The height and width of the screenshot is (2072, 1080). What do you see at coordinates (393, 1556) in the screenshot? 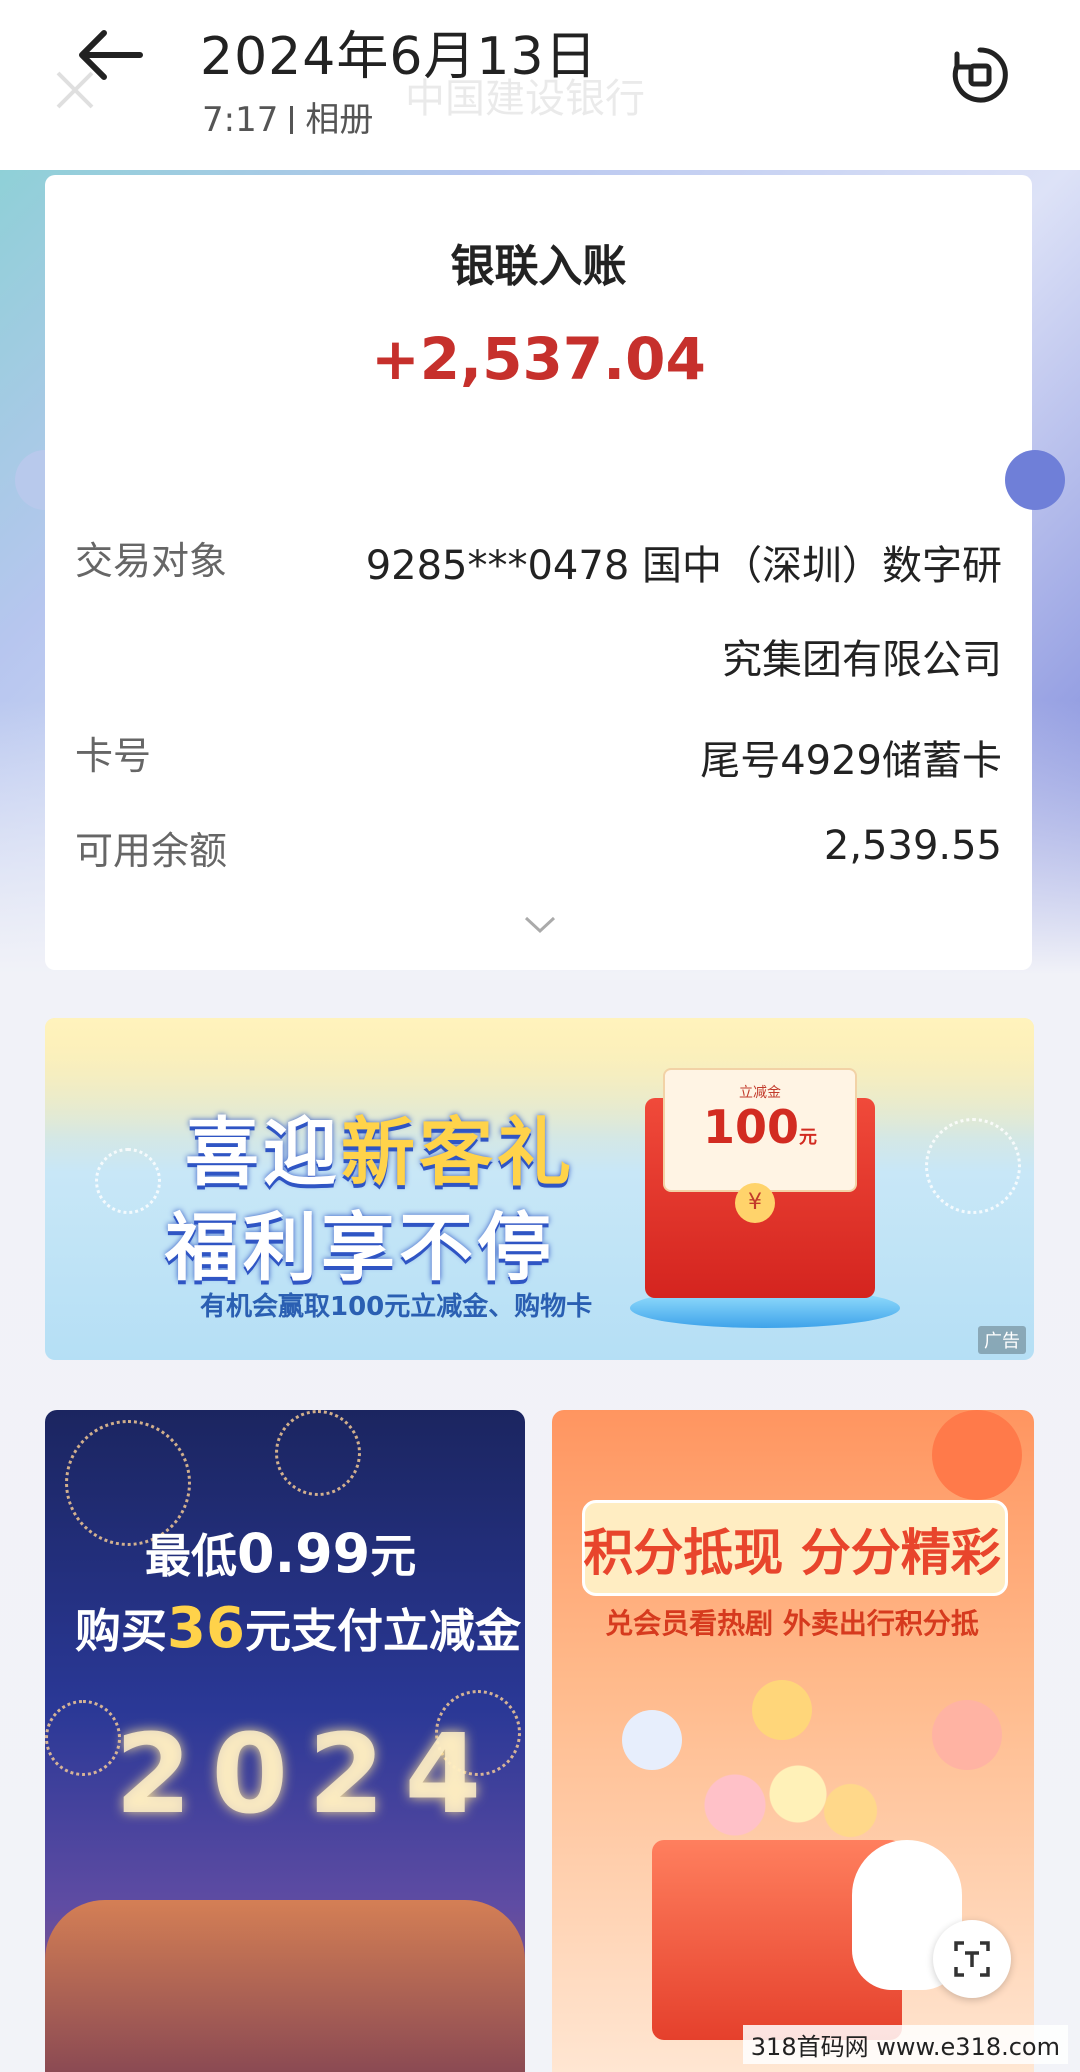
I see `headline-part: 元` at bounding box center [393, 1556].